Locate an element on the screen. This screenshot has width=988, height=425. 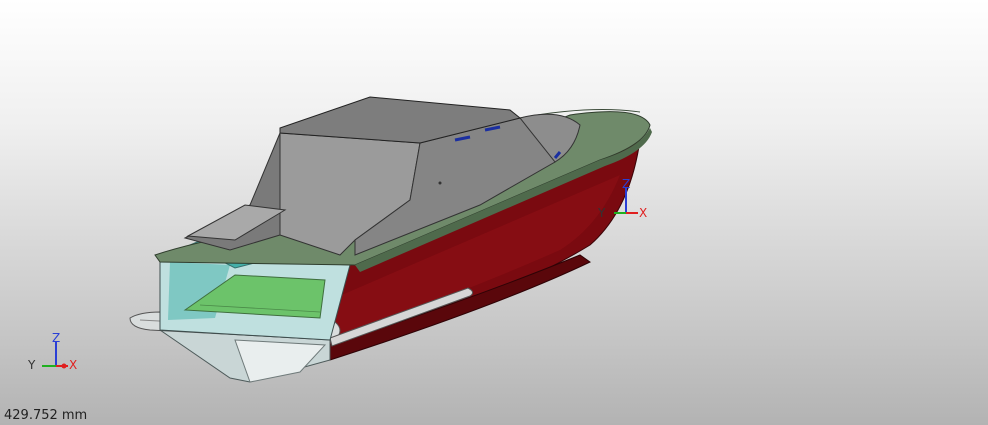
axis-triad-corner: Z X Y is located at coordinates (54, 352).